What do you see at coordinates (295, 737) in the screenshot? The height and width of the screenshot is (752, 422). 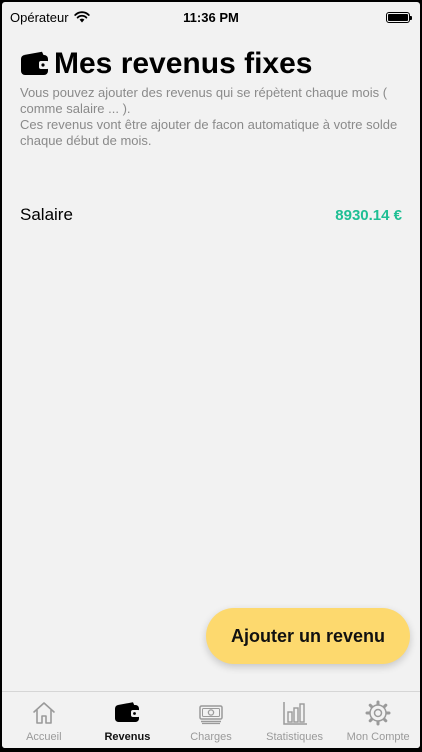 I see `tab-label: Statistiques` at bounding box center [295, 737].